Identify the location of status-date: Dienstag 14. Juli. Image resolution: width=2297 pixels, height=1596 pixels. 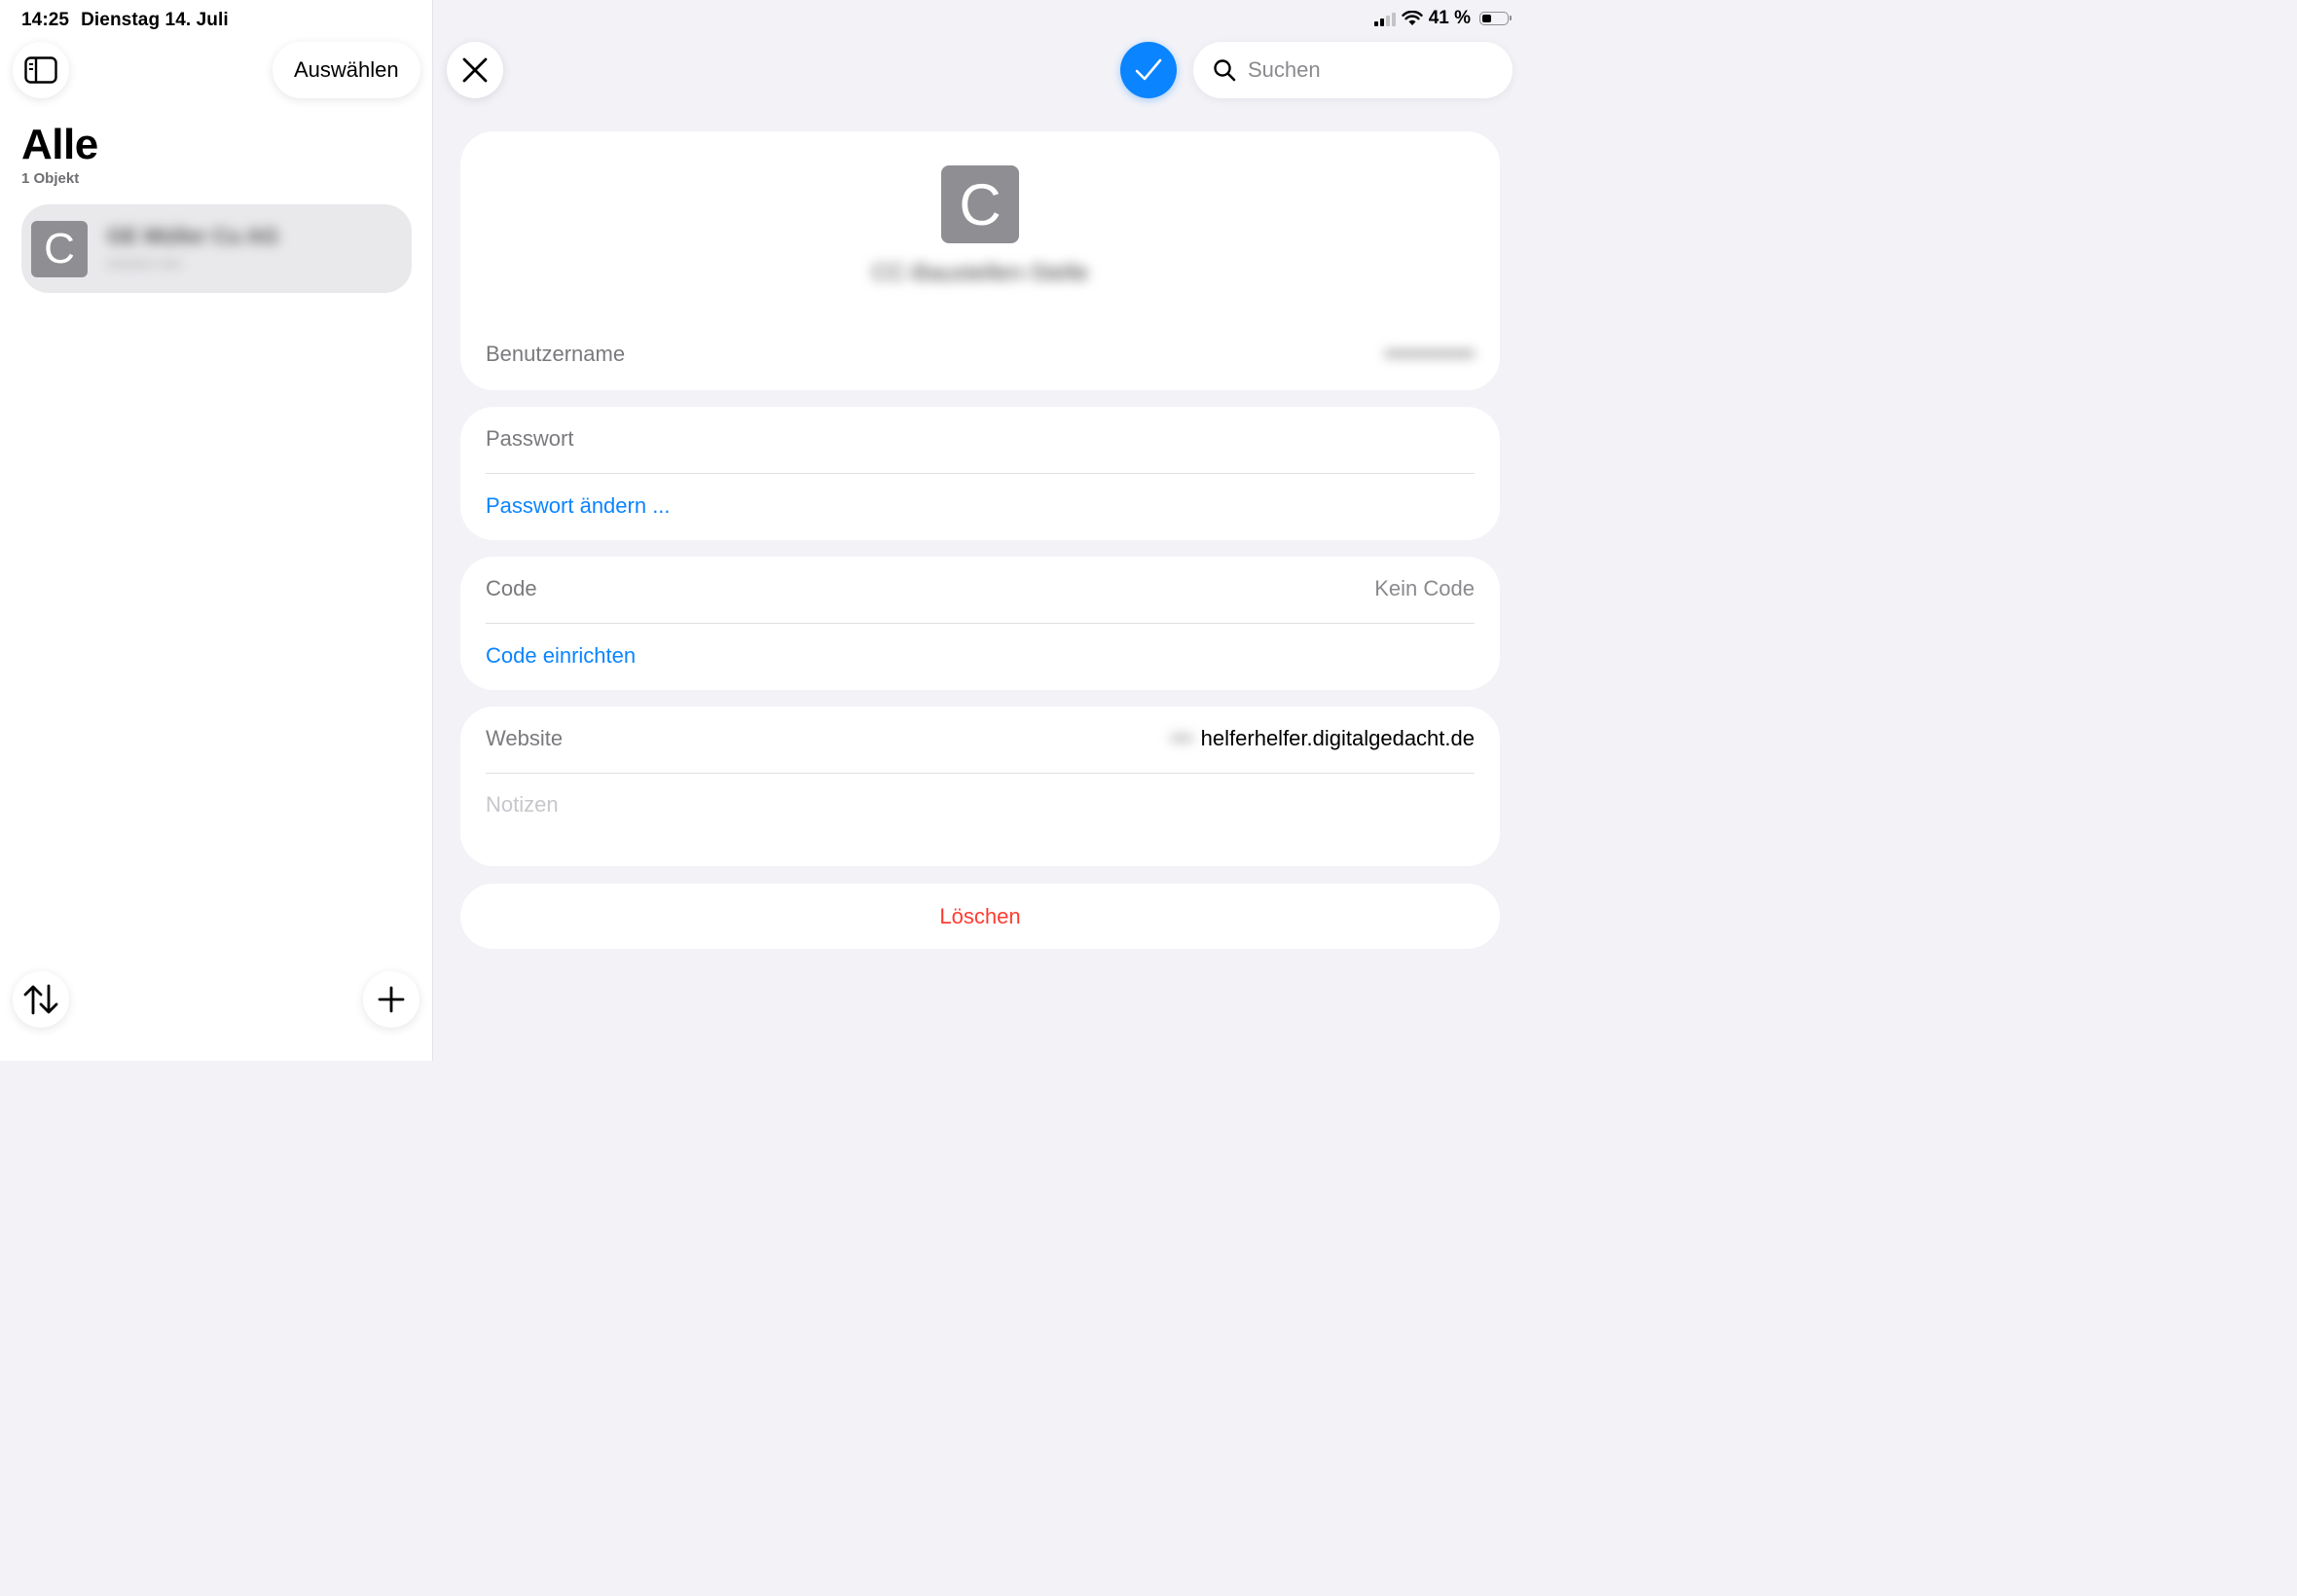
(155, 20).